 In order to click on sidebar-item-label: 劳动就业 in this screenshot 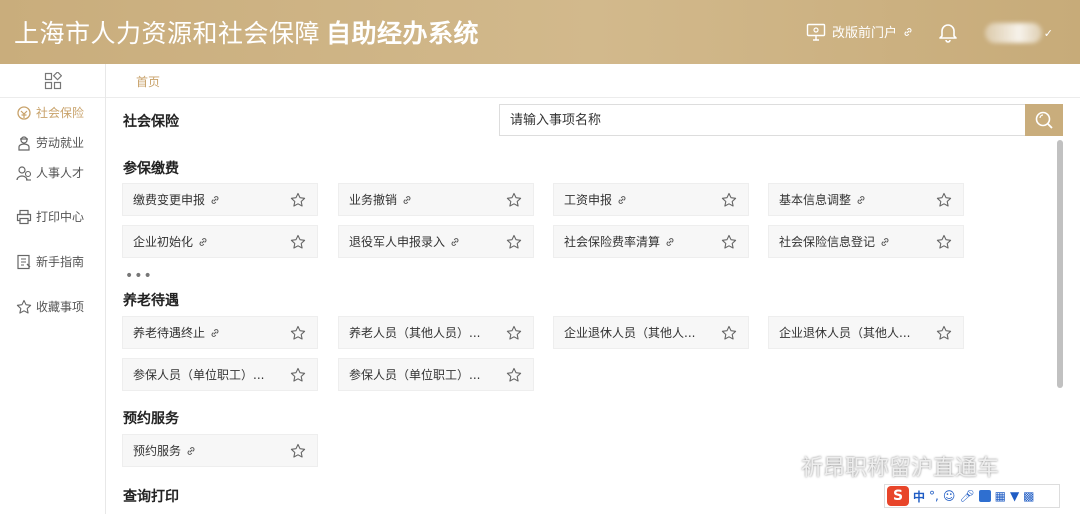, I will do `click(60, 143)`.